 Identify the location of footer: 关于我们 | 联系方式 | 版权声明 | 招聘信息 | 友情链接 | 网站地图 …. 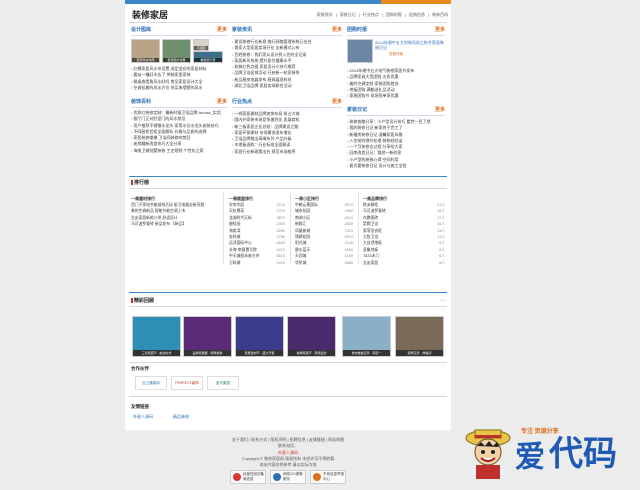
(288, 452).